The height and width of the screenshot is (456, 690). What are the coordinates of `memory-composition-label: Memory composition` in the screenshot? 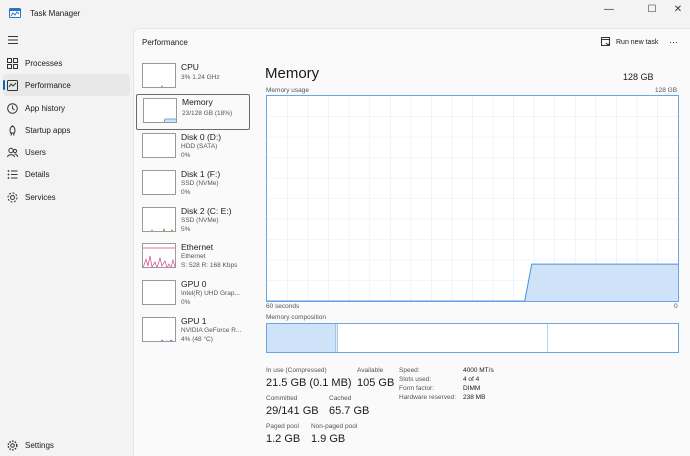 It's located at (296, 317).